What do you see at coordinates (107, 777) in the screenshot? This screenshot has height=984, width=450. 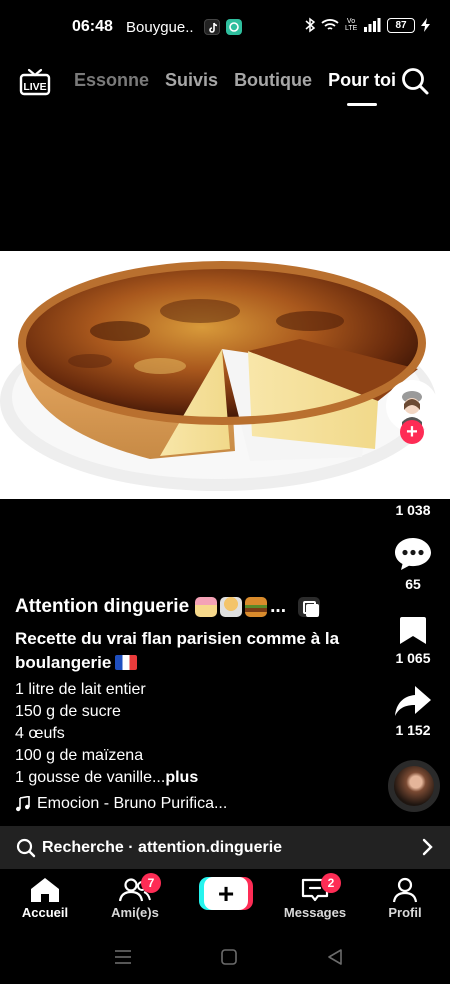 I see `desc-line-last: 1 gousse de vanille...plus` at bounding box center [107, 777].